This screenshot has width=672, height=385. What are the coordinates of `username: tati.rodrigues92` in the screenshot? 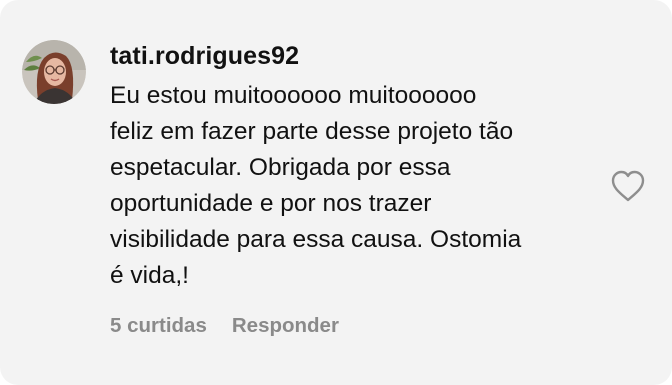 It's located at (355, 56).